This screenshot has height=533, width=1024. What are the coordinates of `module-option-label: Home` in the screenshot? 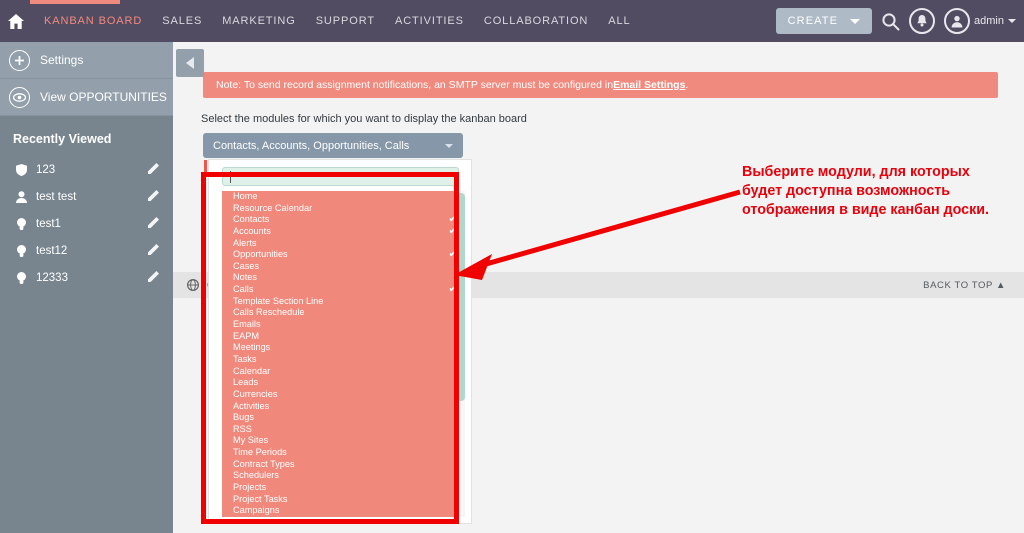 It's located at (245, 196).